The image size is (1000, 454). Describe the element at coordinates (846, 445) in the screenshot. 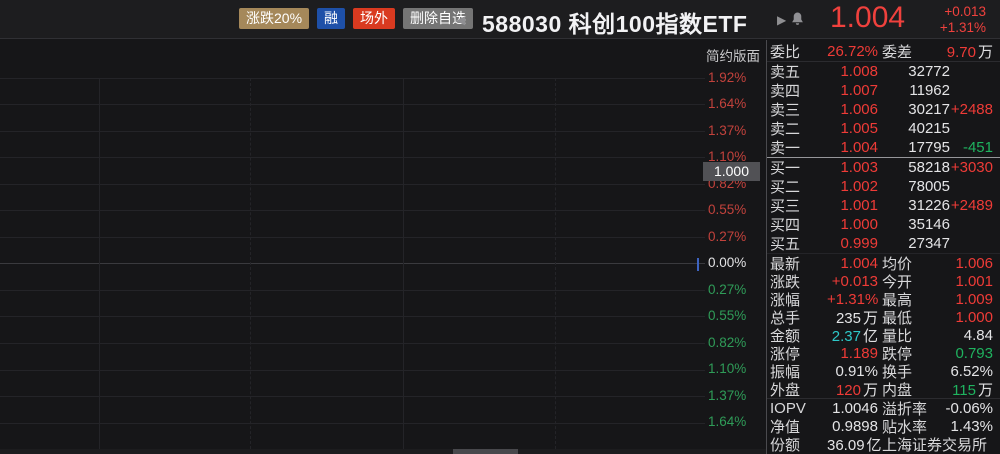

I see `value: 36.09` at that location.